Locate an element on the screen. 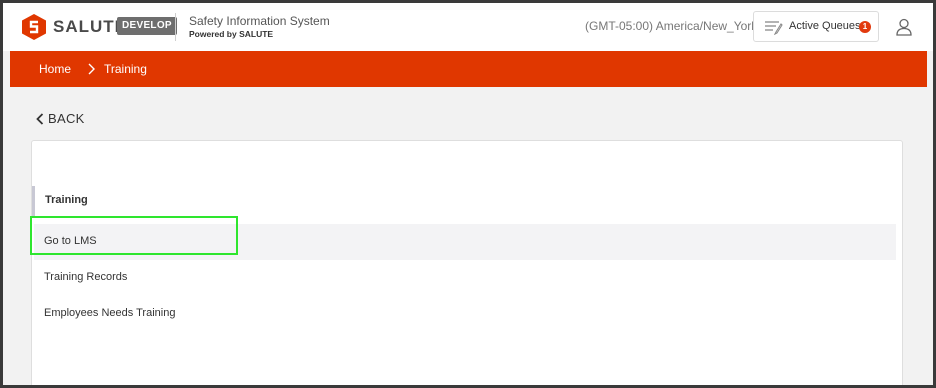  menu-item-label: Go to LMS is located at coordinates (70, 241).